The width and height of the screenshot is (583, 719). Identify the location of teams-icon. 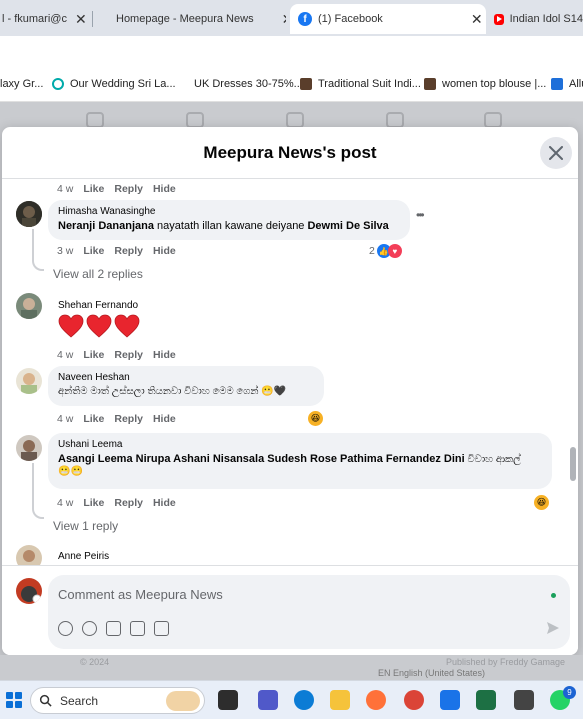
(268, 700).